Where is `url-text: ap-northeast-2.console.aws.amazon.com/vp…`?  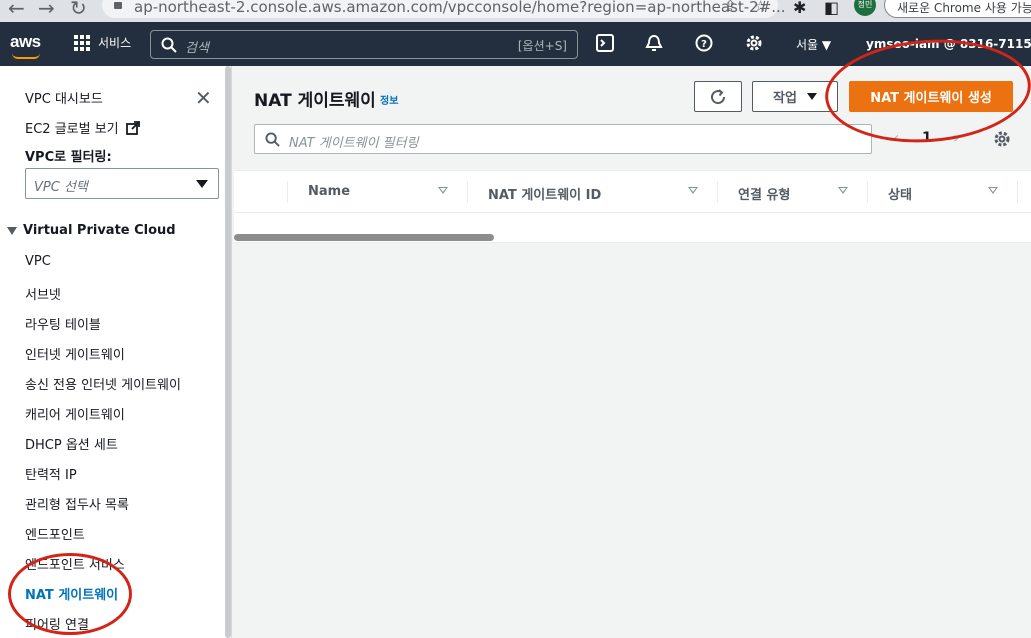
url-text: ap-northeast-2.console.aws.amazon.com/vp… is located at coordinates (460, 8).